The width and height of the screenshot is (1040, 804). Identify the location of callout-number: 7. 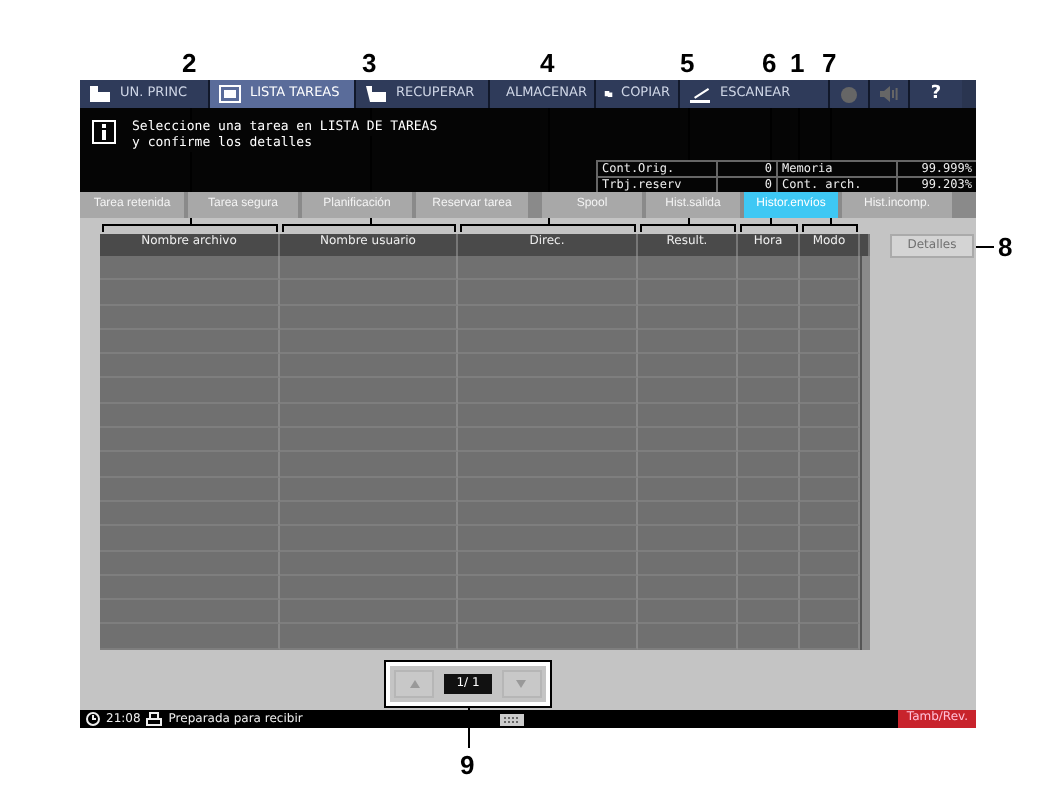
(829, 63).